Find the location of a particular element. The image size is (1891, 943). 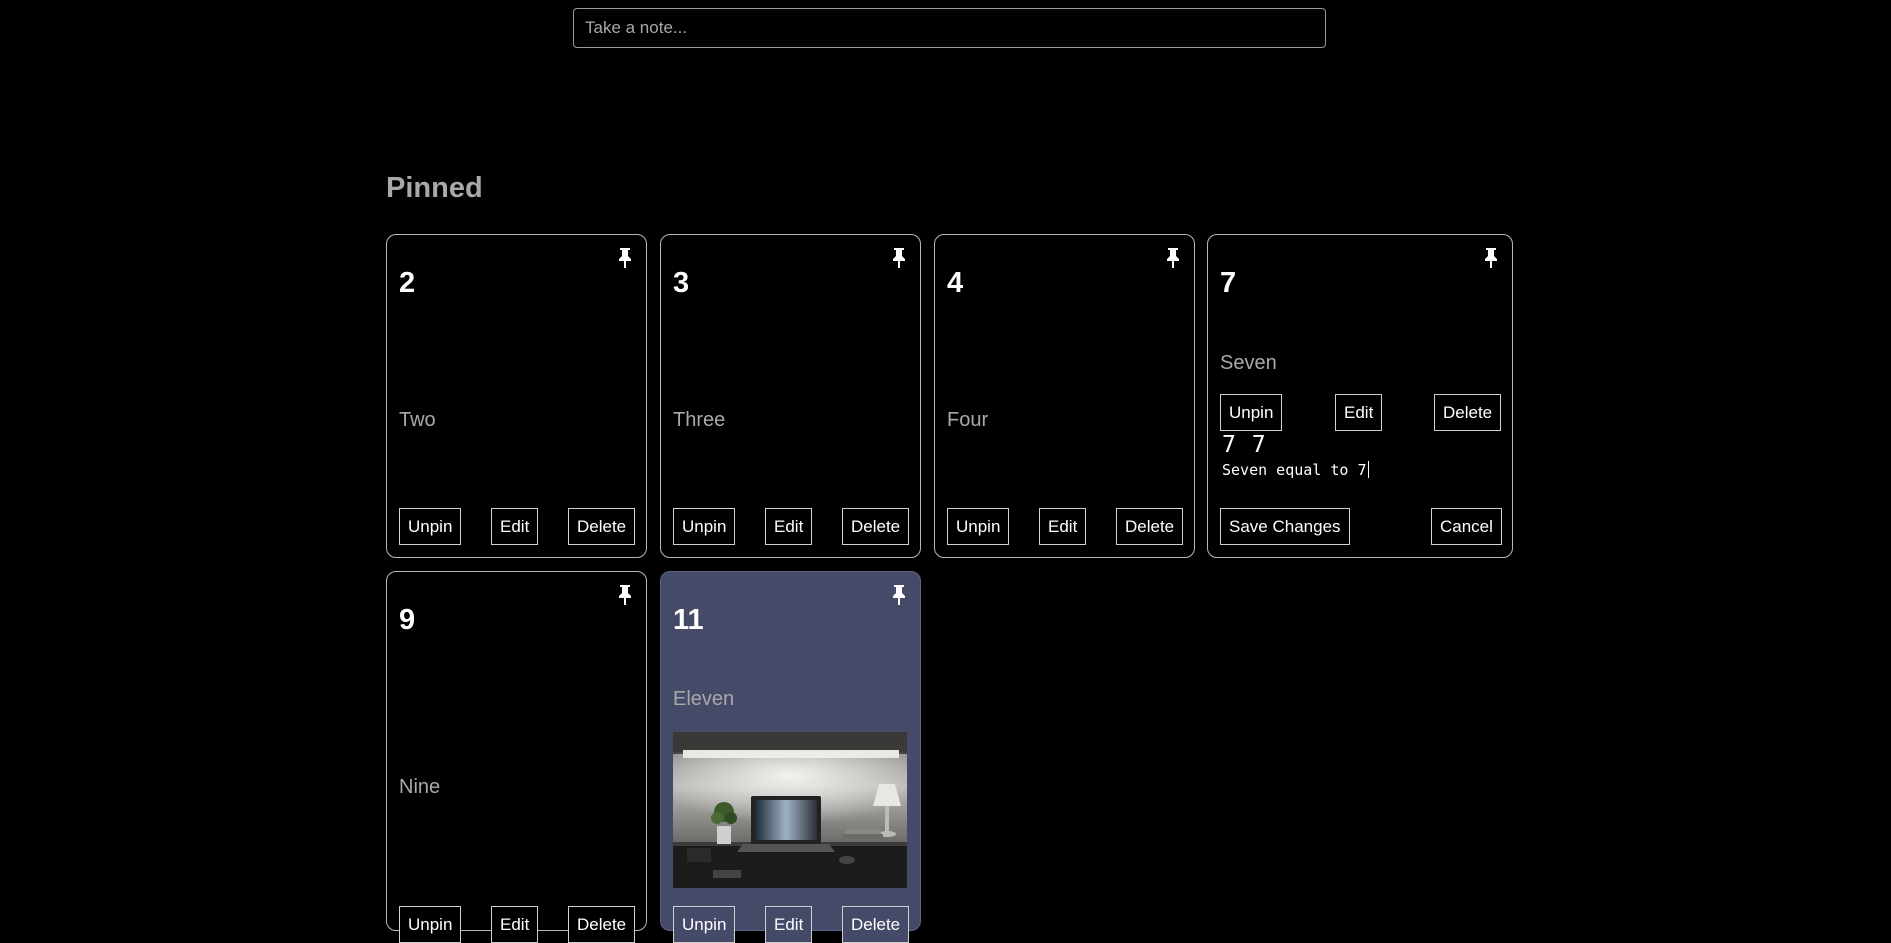

take-note-input is located at coordinates (949, 28).